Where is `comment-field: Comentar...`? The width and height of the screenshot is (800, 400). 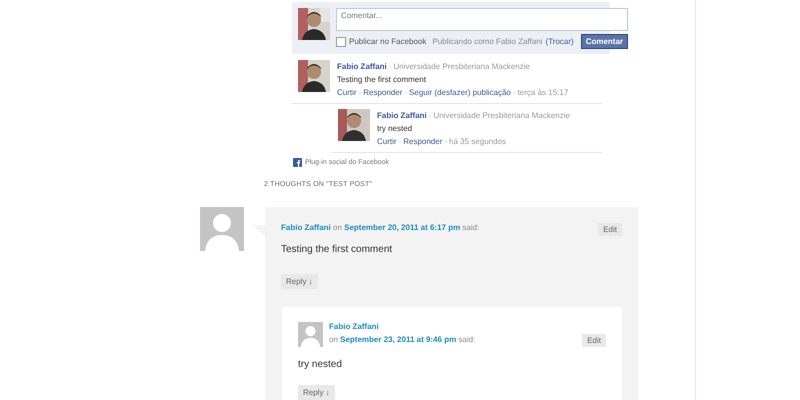
comment-field: Comentar... is located at coordinates (482, 19).